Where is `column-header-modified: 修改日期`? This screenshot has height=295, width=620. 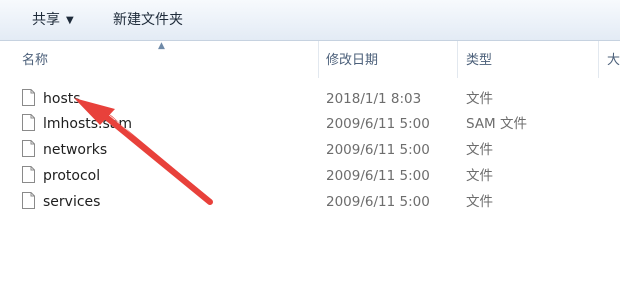
column-header-modified: 修改日期 is located at coordinates (352, 59).